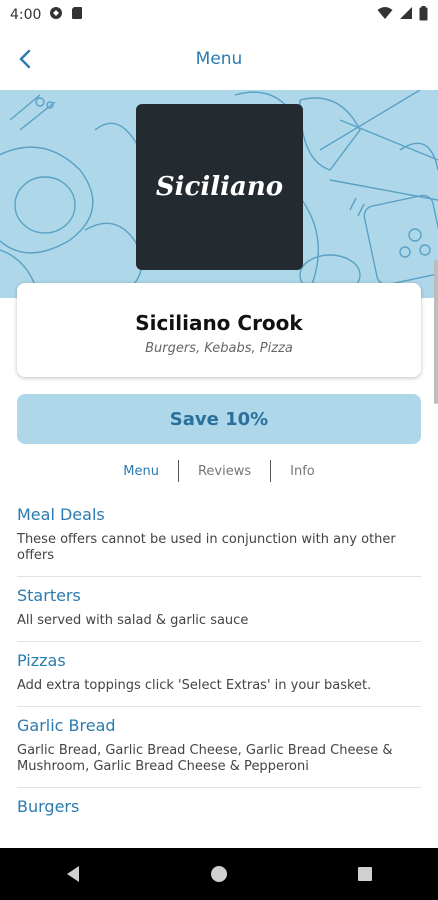 This screenshot has width=438, height=900. Describe the element at coordinates (61, 514) in the screenshot. I see `section-title: Meal Deals` at that location.